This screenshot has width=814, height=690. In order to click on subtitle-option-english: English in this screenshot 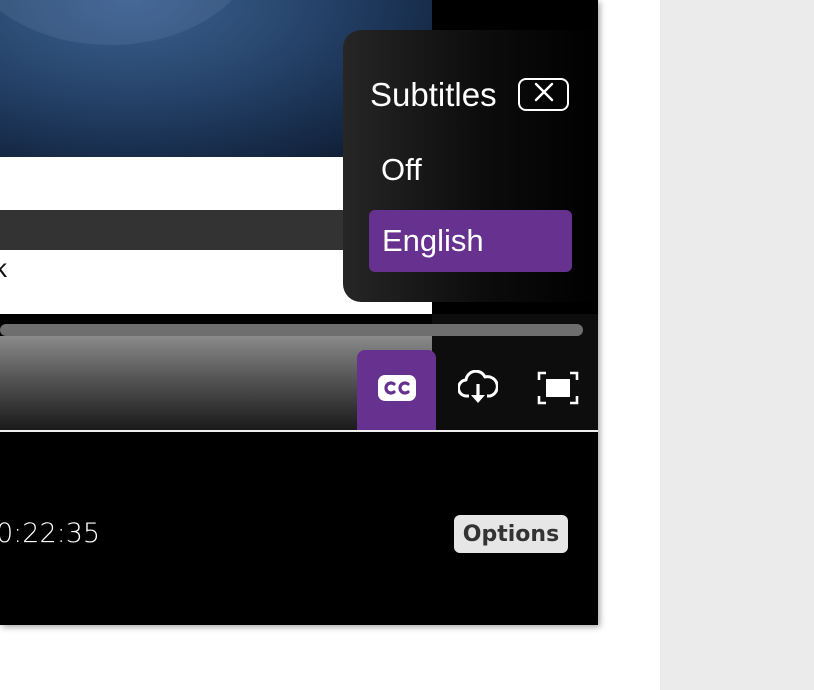, I will do `click(470, 241)`.